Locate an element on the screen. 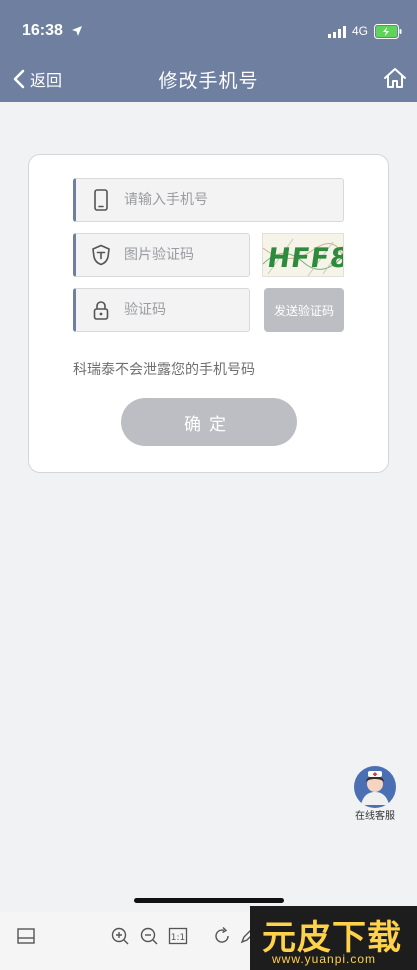 This screenshot has width=417, height=970. privacy-note: 科瑞泰不会泄露您的手机号码 is located at coordinates (164, 370).